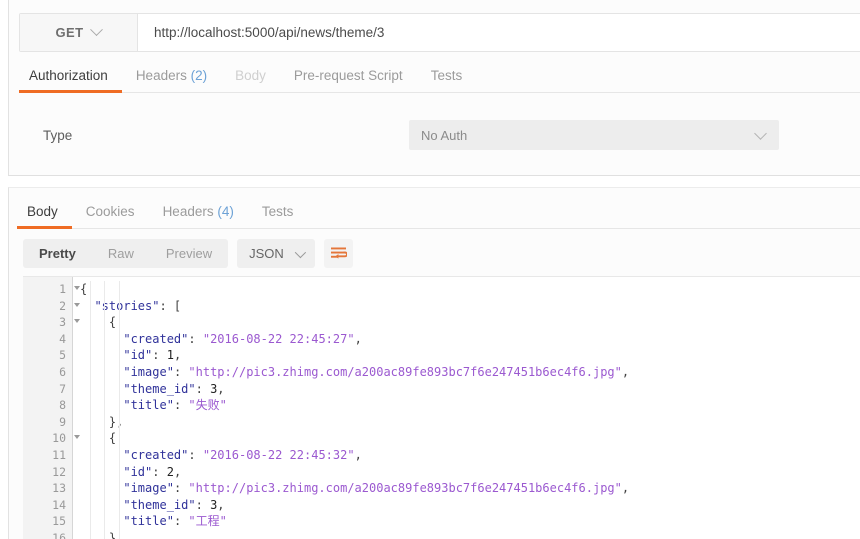  What do you see at coordinates (188, 211) in the screenshot?
I see `tab-response-headers-label: Headers` at bounding box center [188, 211].